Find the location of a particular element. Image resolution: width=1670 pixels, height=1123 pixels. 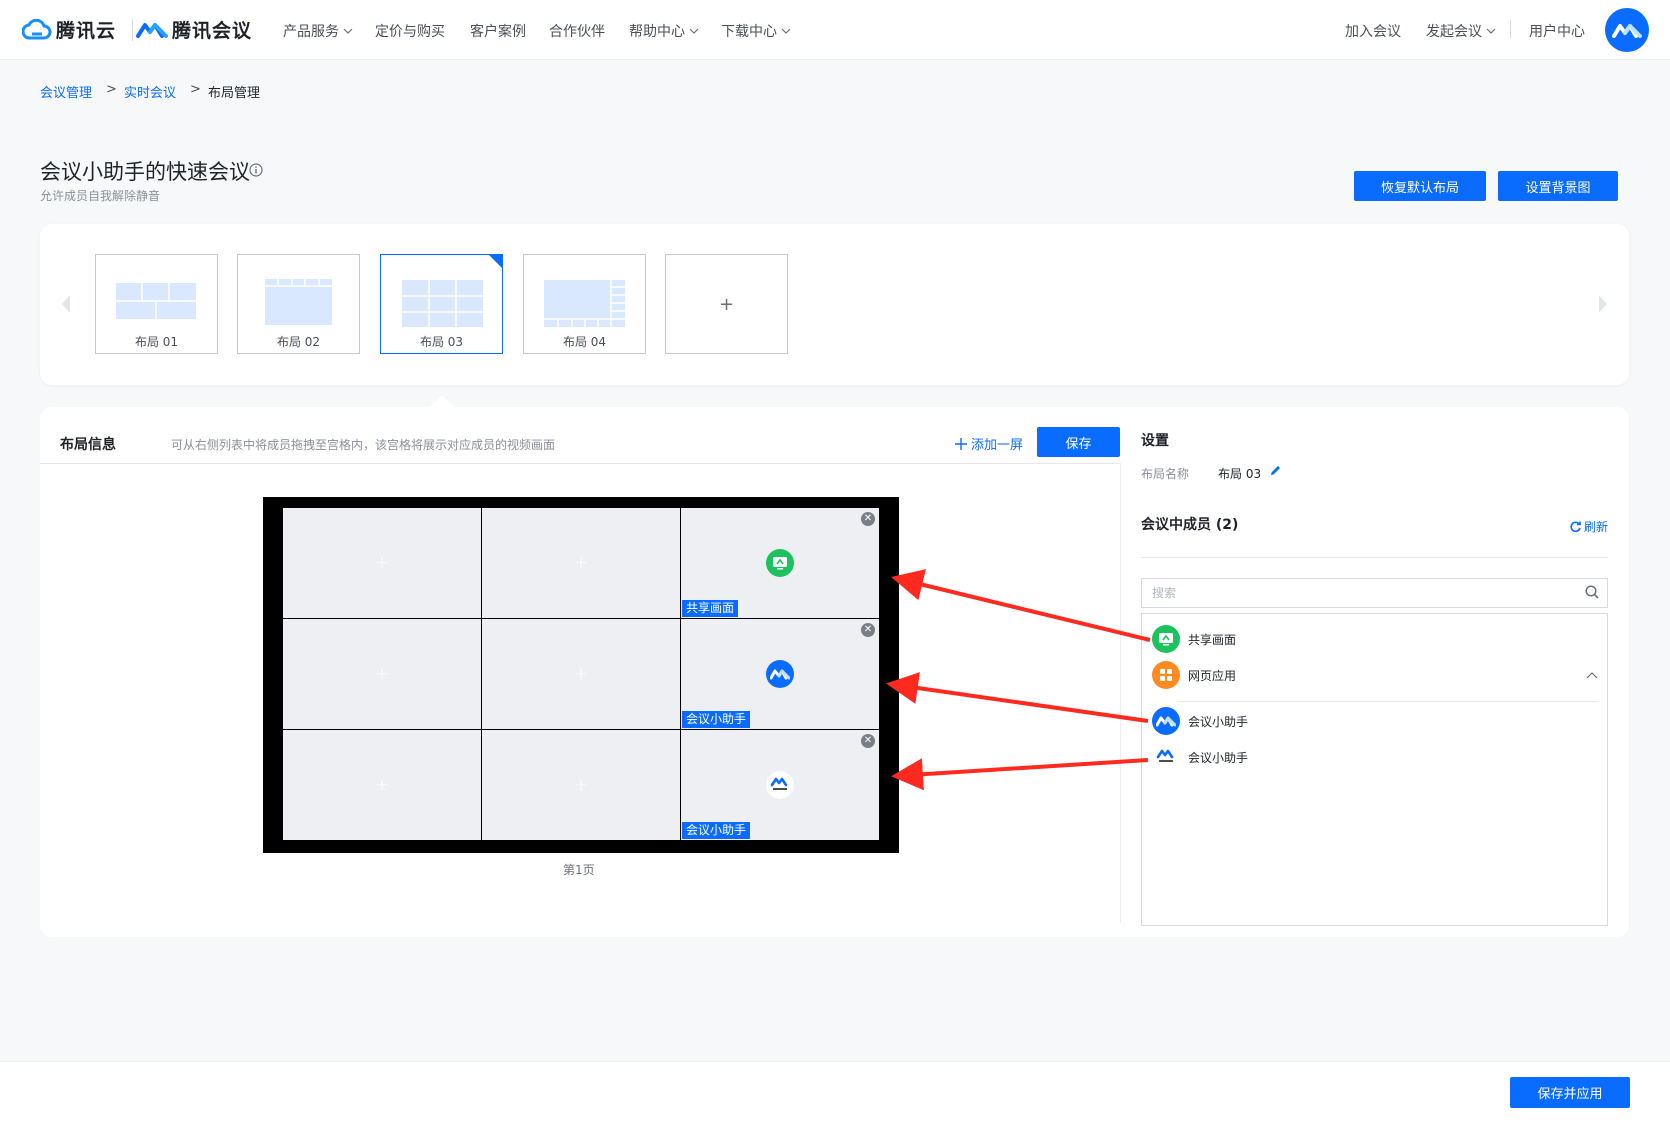

nav-item-pricing: 定价与购买 is located at coordinates (410, 31).